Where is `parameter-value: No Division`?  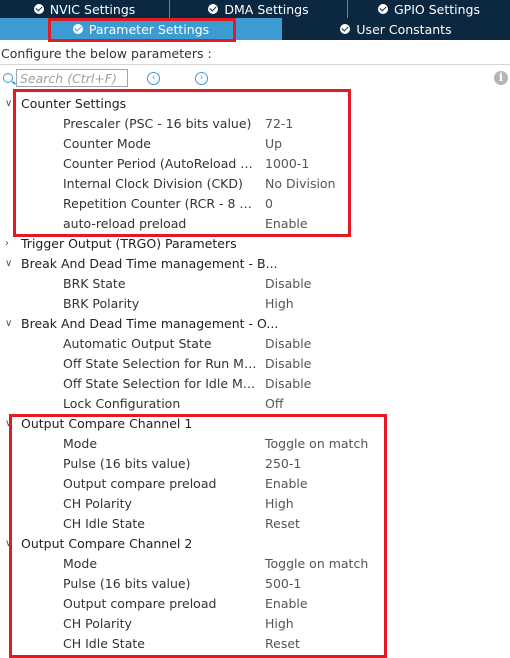 parameter-value: No Division is located at coordinates (300, 184).